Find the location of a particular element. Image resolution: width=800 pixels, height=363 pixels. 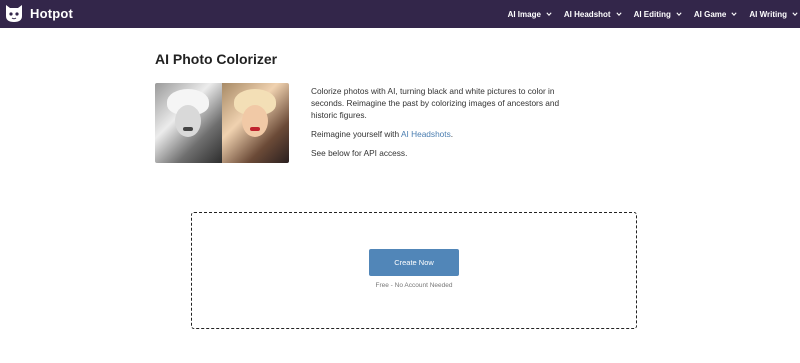

nav-item-label: AI Writing is located at coordinates (768, 14).